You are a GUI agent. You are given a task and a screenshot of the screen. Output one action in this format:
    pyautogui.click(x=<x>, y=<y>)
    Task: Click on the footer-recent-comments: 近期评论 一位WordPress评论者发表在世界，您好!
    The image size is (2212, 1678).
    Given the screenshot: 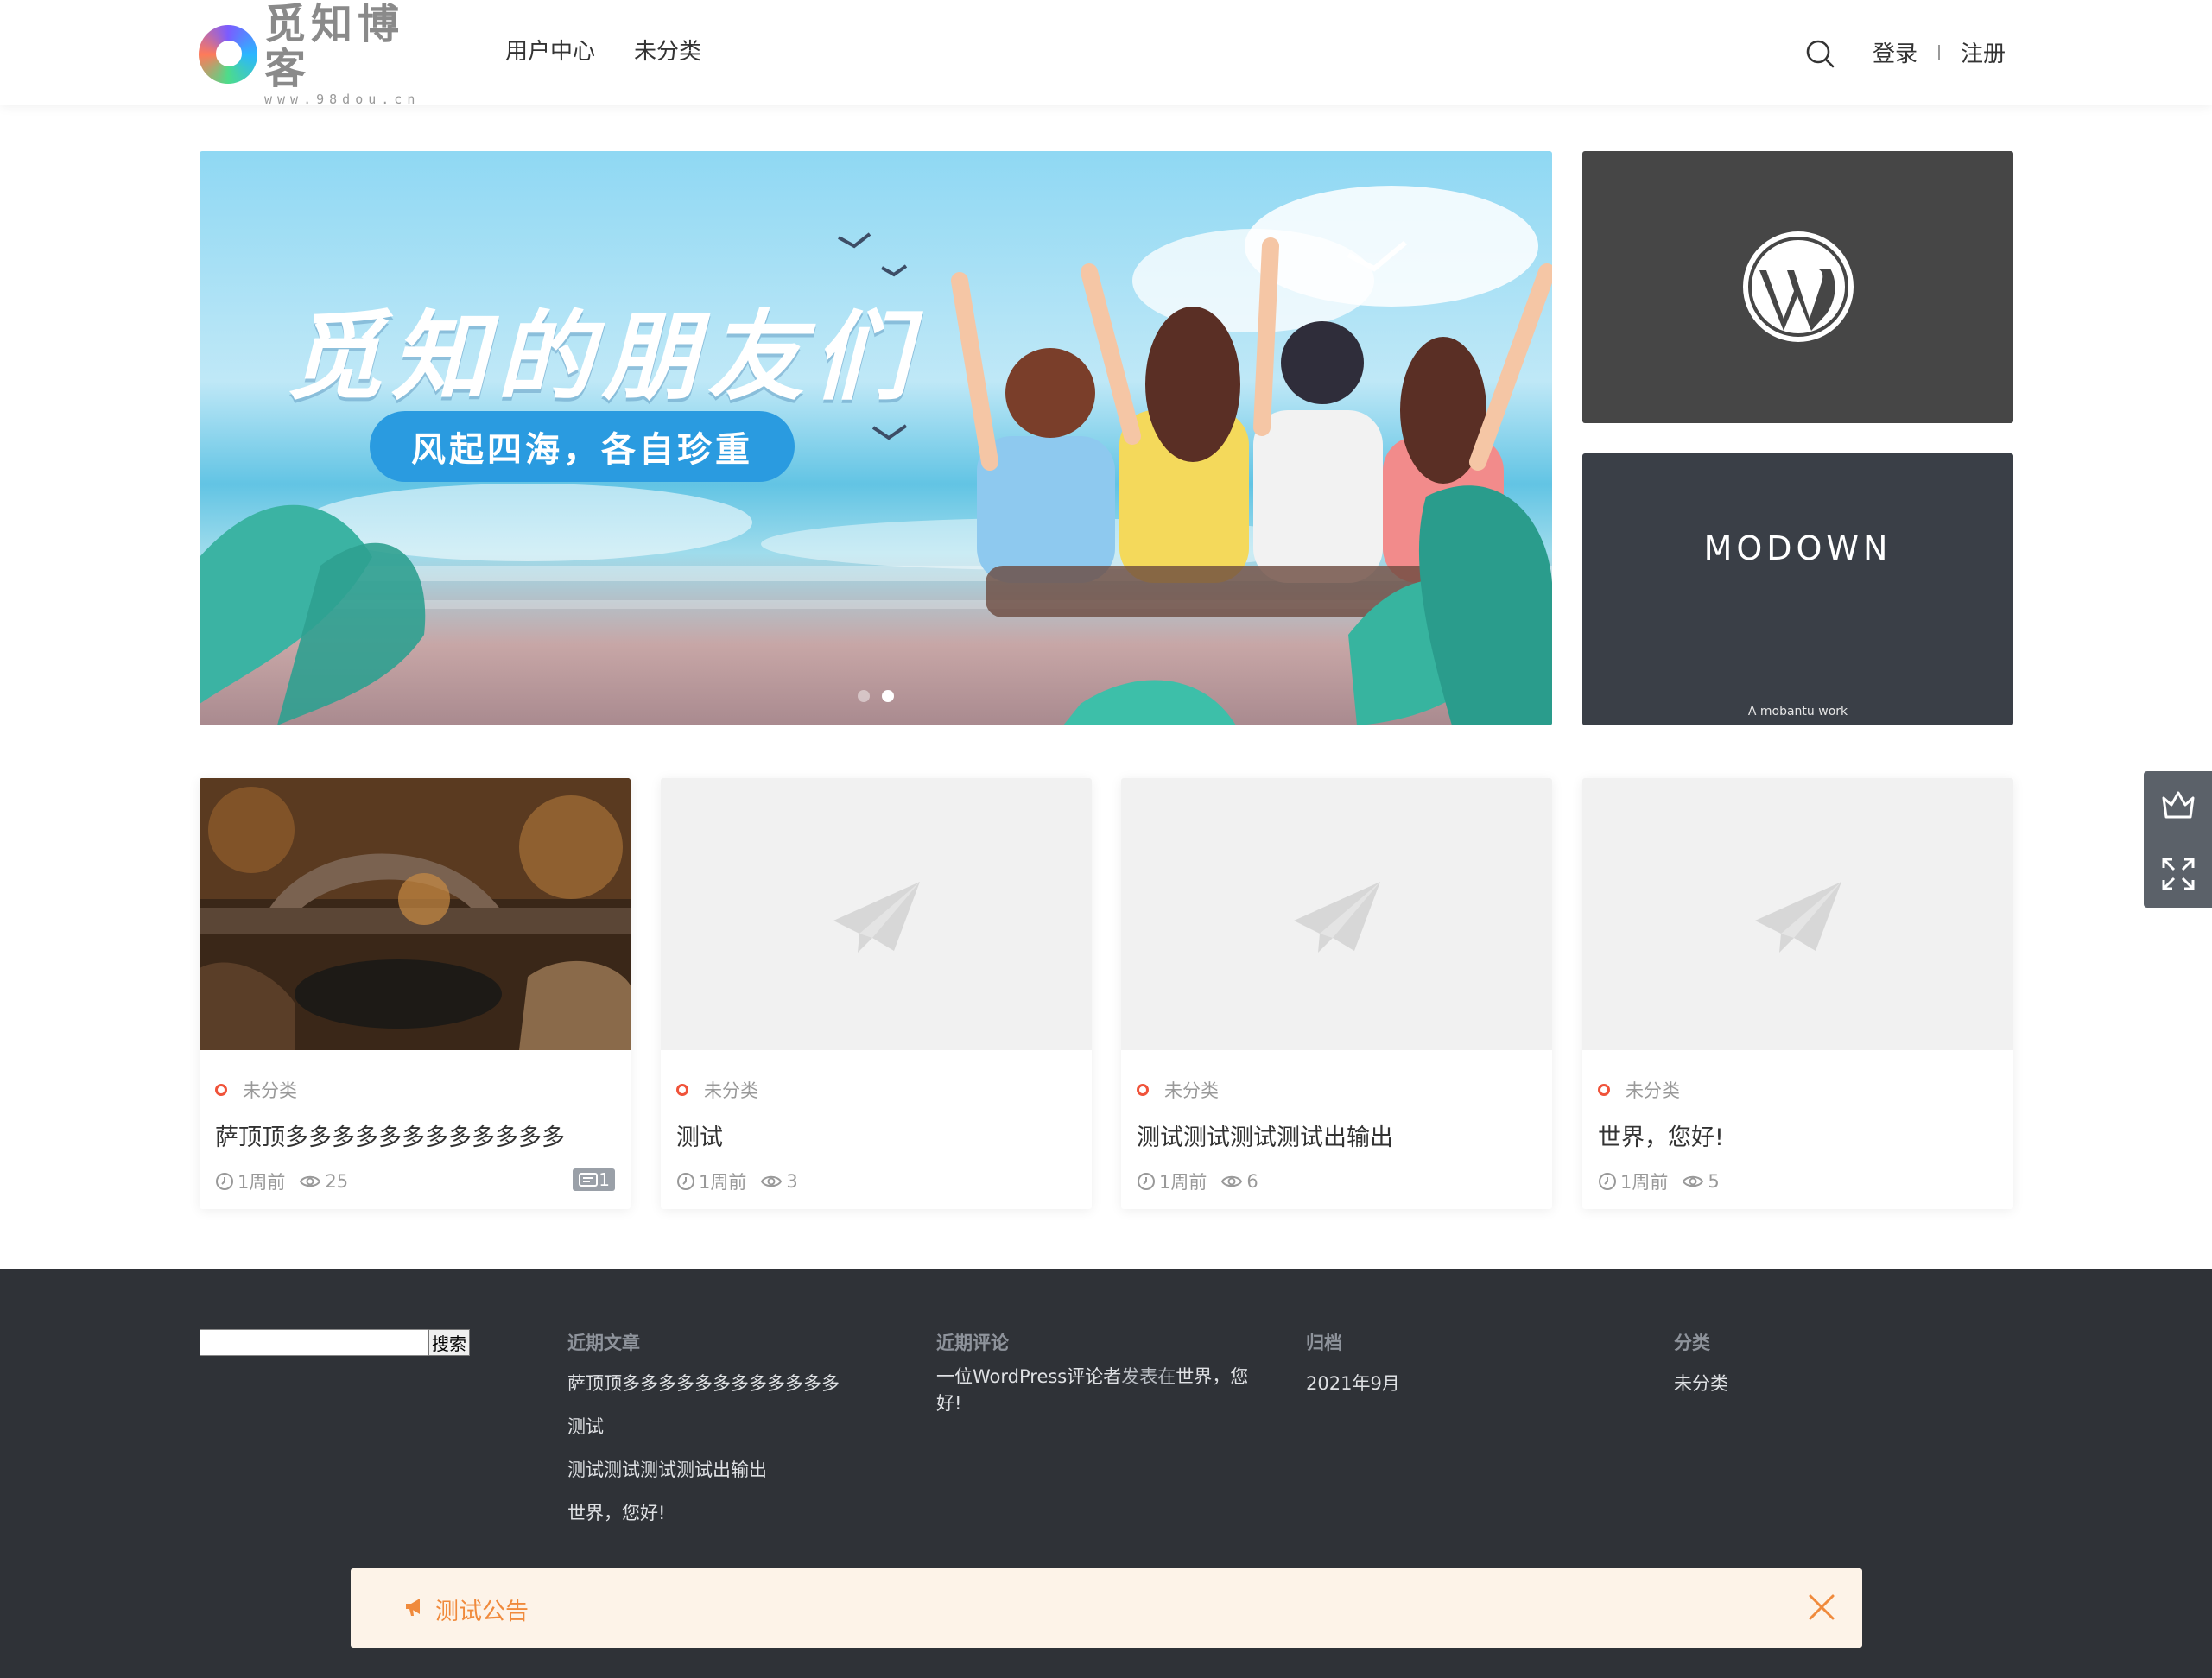 What is the action you would take?
    pyautogui.click(x=1100, y=1373)
    